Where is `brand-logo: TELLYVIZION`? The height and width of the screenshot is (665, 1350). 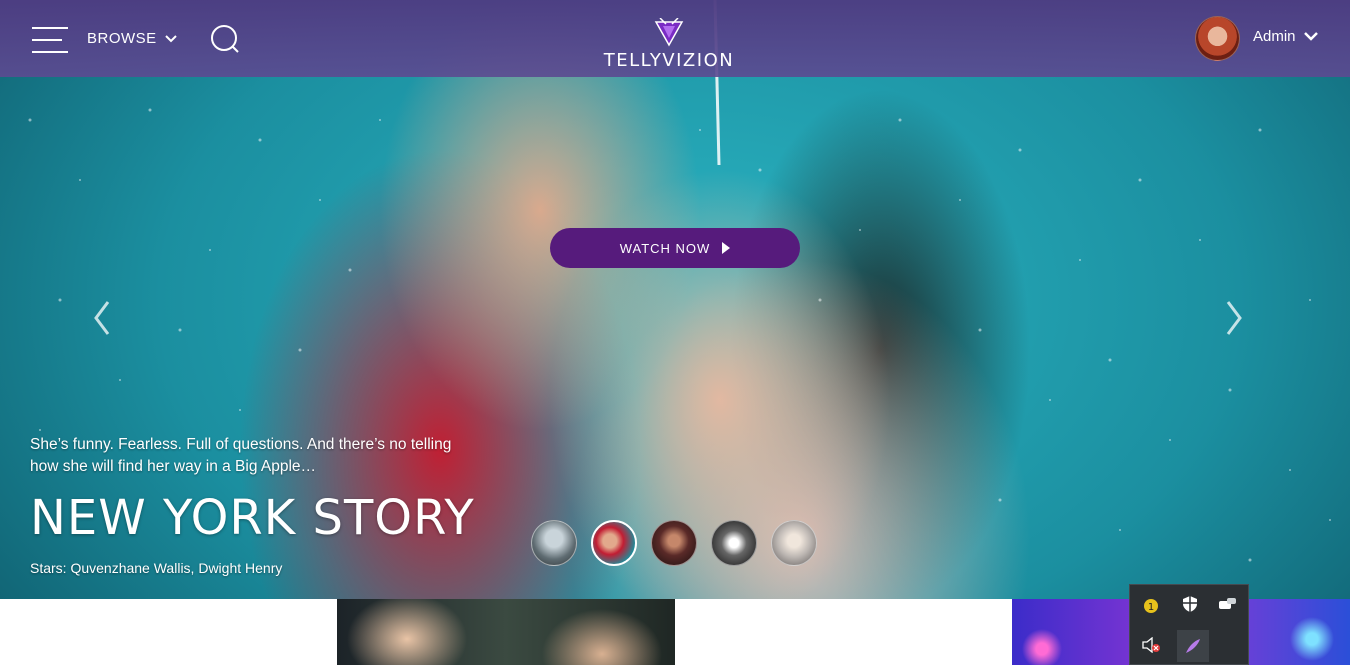
brand-logo: TELLYVIZION is located at coordinates (669, 44).